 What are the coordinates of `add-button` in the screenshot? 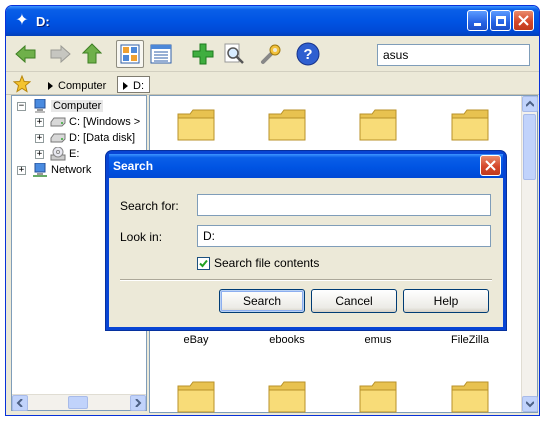 It's located at (203, 54).